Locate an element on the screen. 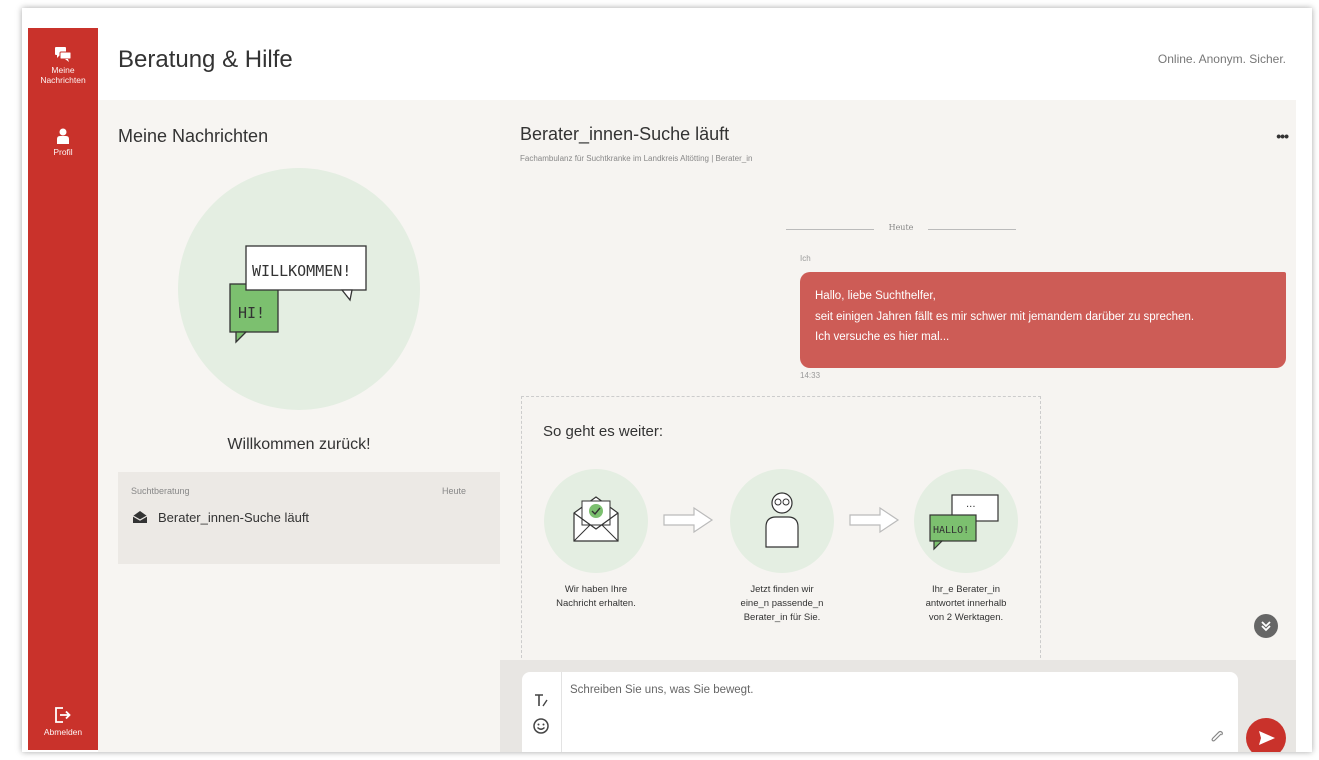 The image size is (1319, 760). sidebar: Meine Nachrichten Profil Abmelden is located at coordinates (63, 389).